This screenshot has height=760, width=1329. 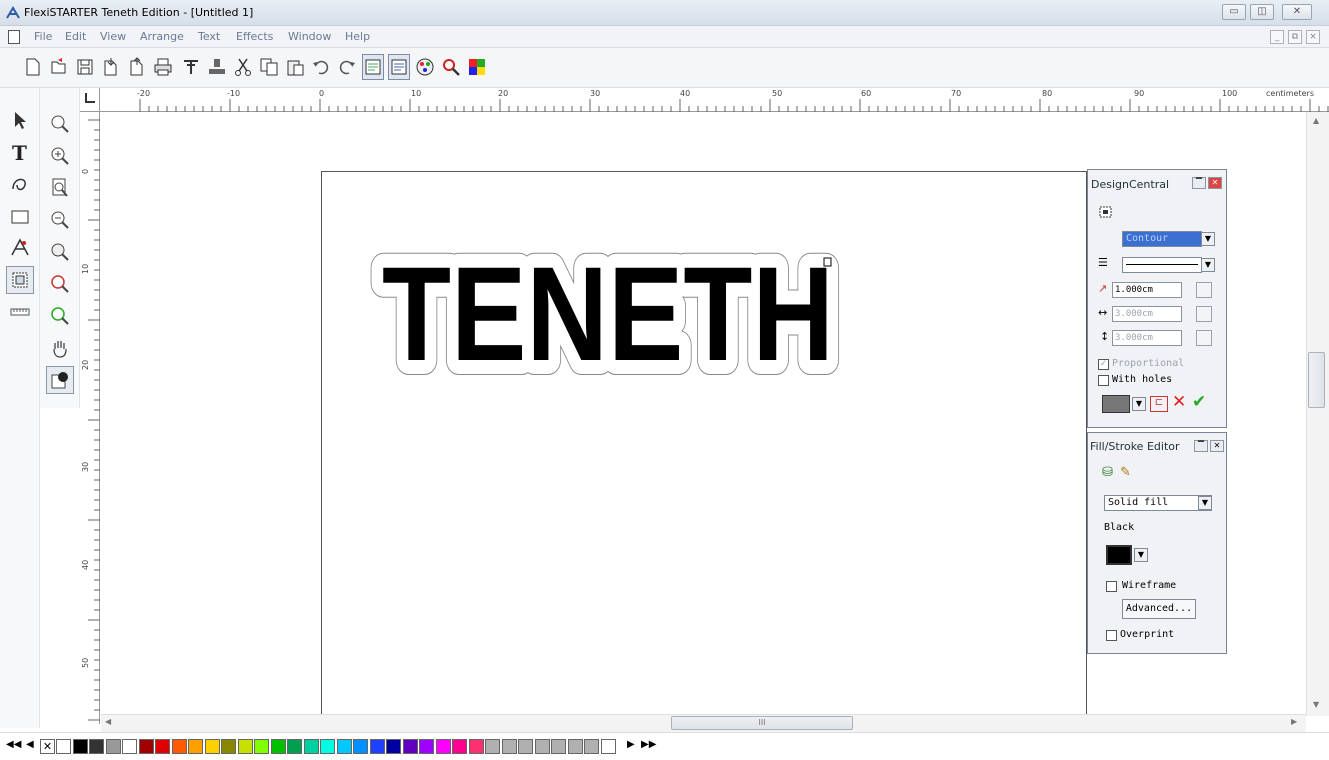 What do you see at coordinates (60, 284) in the screenshot?
I see `zoom-selection-icon` at bounding box center [60, 284].